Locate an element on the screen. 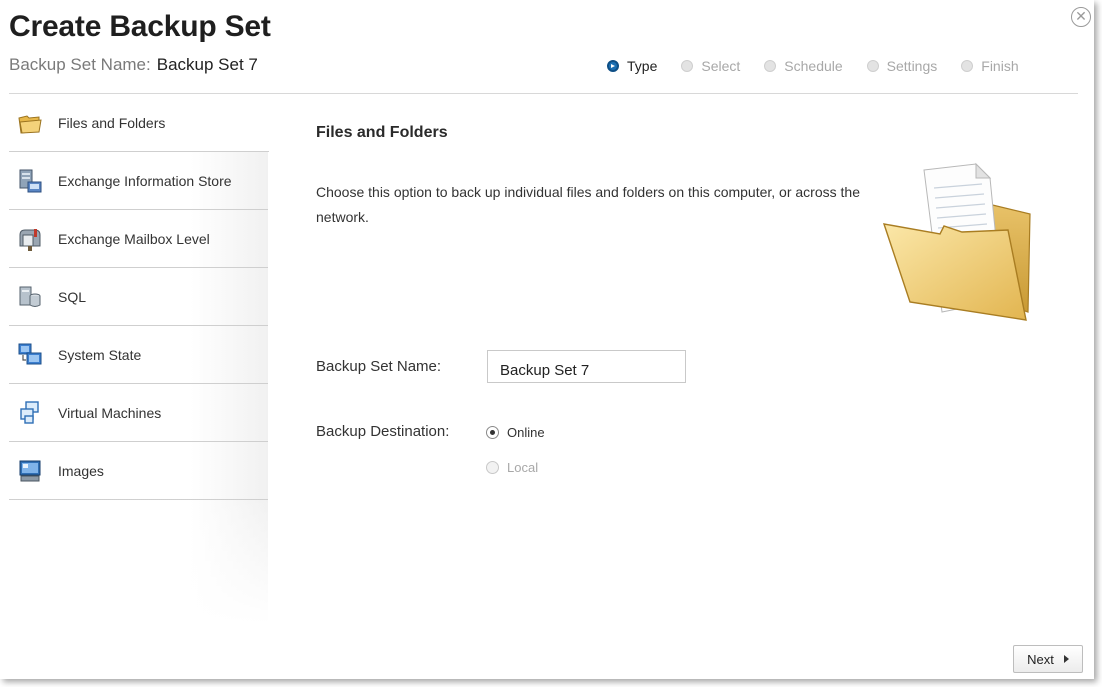  sidebar-item-files-and-folders: Files and Folders is located at coordinates (139, 123).